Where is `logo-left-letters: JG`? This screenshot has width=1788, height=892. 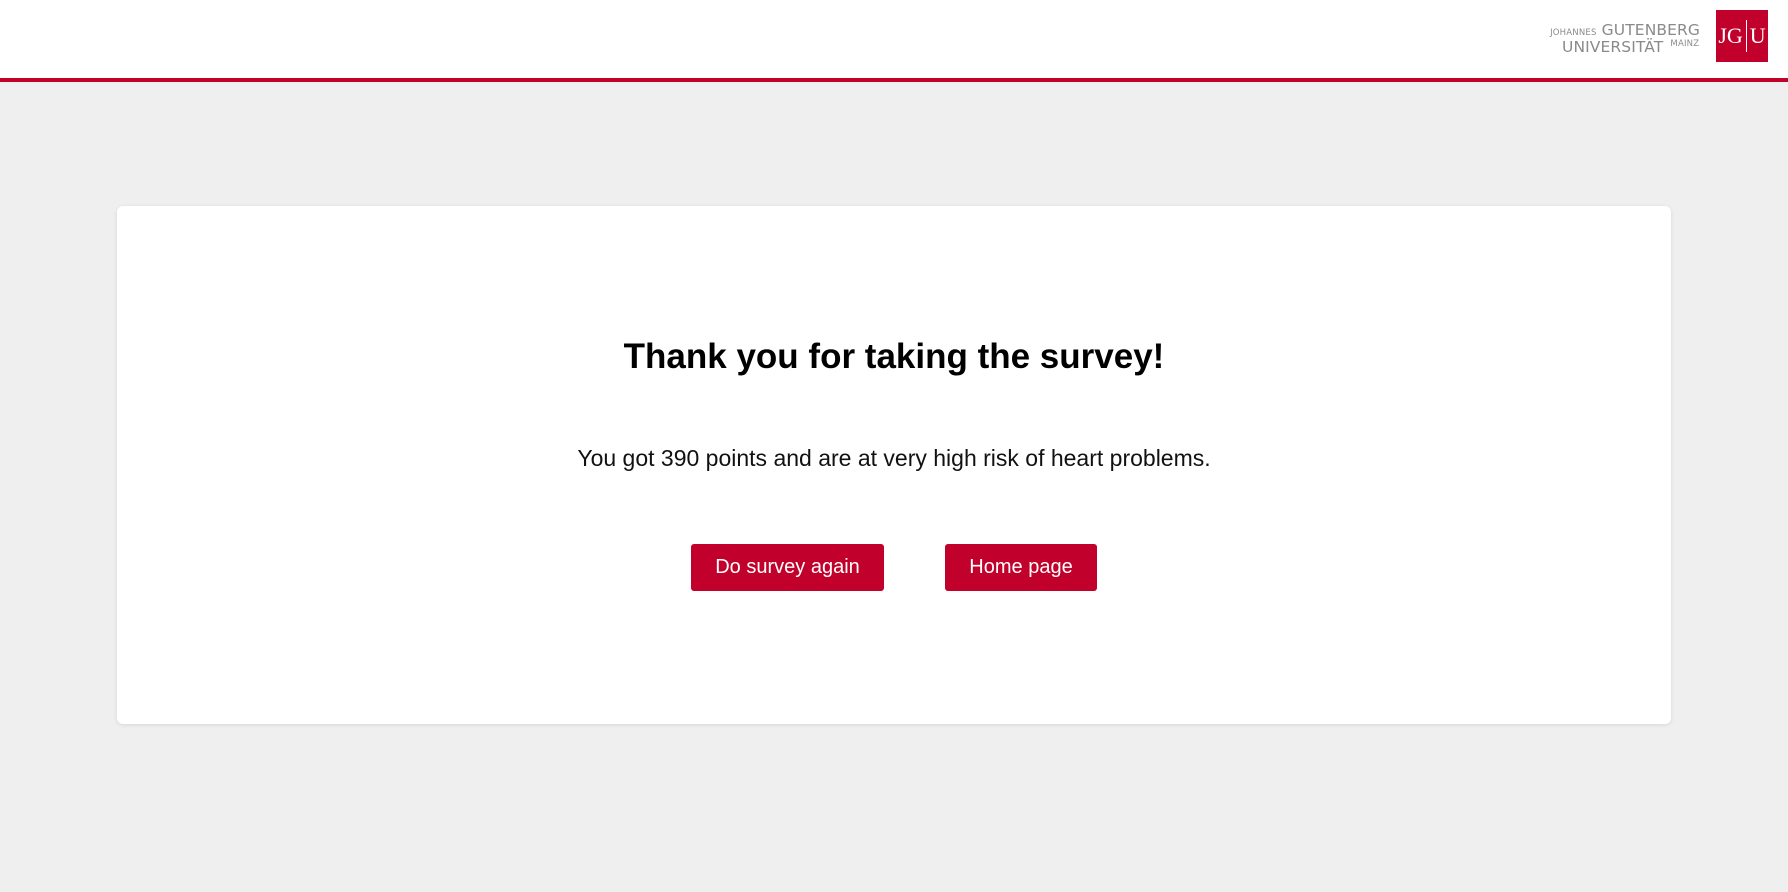
logo-left-letters: JG is located at coordinates (1730, 35).